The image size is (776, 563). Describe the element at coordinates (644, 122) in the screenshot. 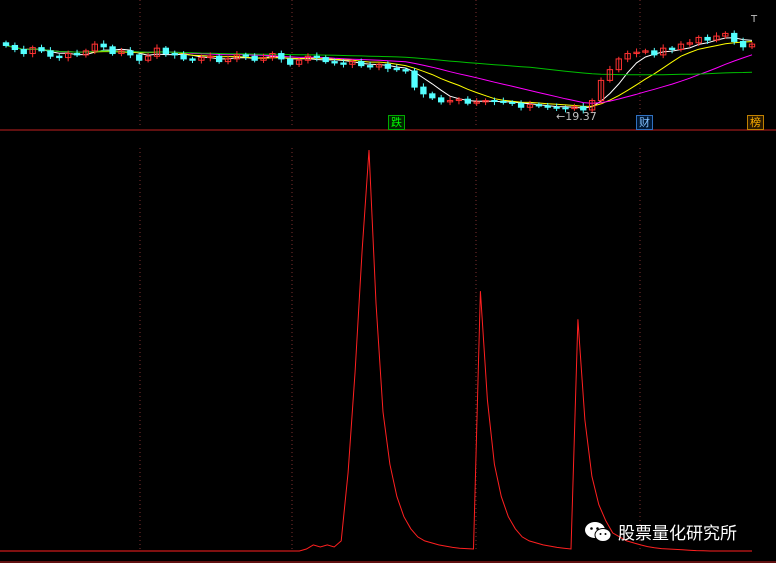

I see `finance-event-tag: 财` at that location.